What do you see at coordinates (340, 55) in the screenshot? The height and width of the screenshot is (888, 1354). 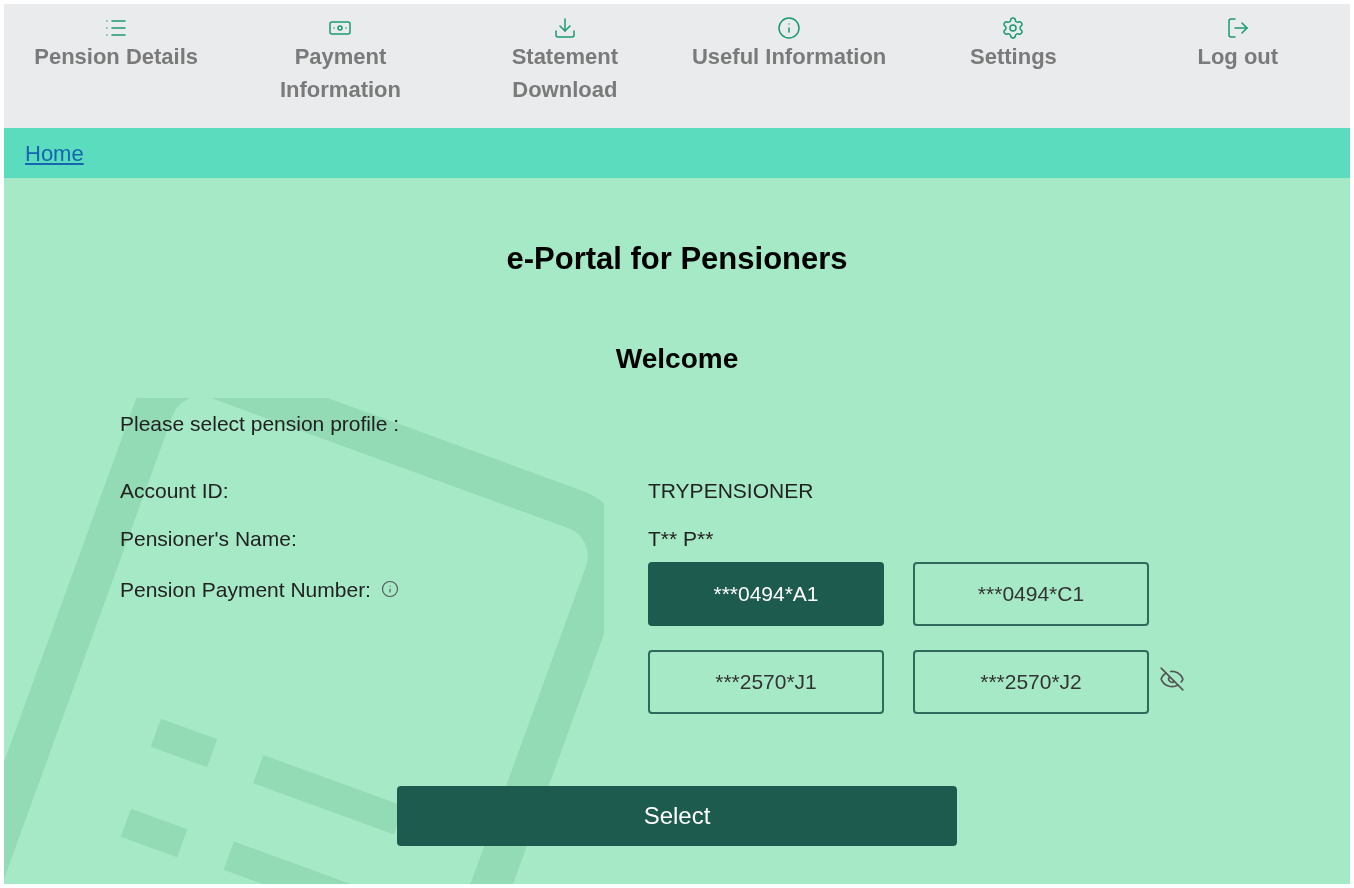 I see `nav-item: Payment Information` at bounding box center [340, 55].